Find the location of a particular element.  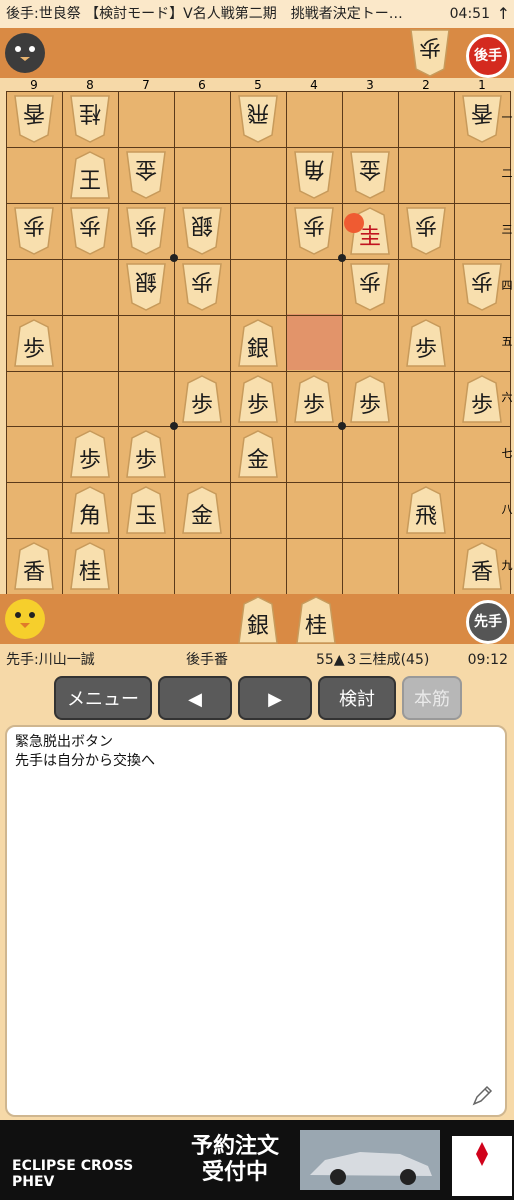

sente-player-name: 先手:川山一誠 is located at coordinates (50, 660).